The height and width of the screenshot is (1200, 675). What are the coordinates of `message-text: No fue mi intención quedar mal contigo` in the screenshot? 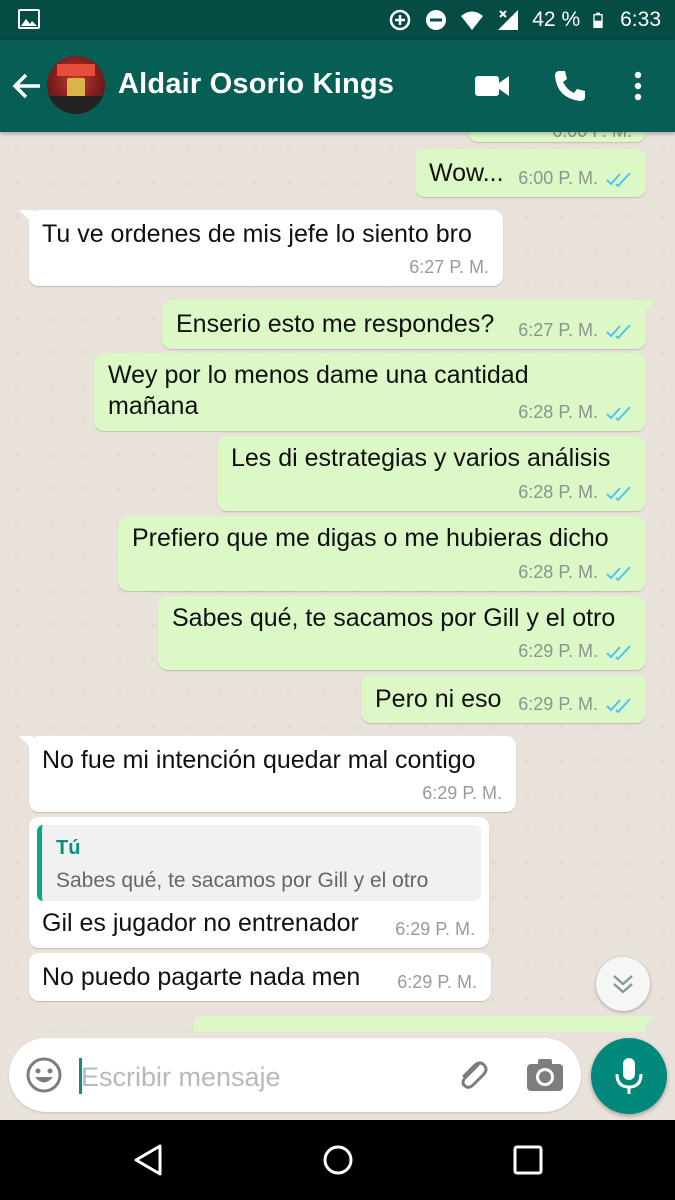 It's located at (259, 760).